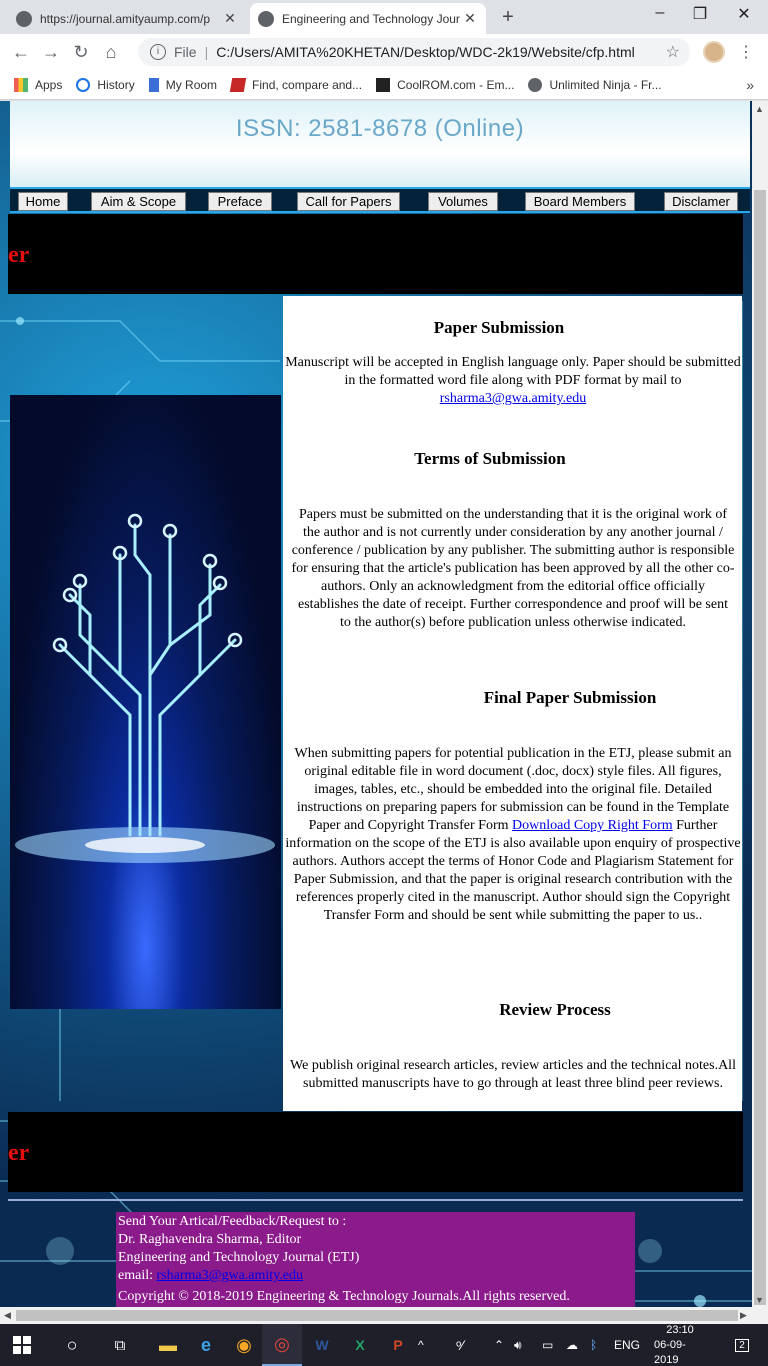 This screenshot has width=768, height=1366. What do you see at coordinates (580, 201) in the screenshot?
I see `nav-board-members: Board Members` at bounding box center [580, 201].